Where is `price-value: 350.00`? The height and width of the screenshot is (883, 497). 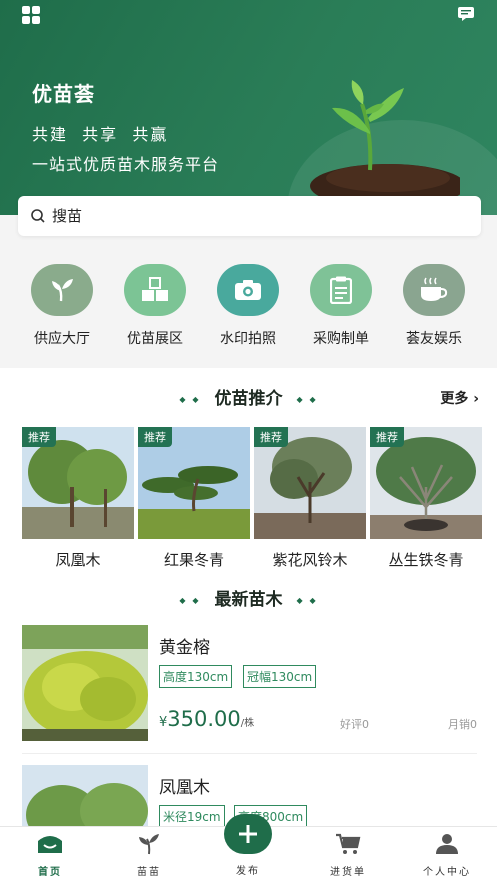 price-value: 350.00 is located at coordinates (204, 719).